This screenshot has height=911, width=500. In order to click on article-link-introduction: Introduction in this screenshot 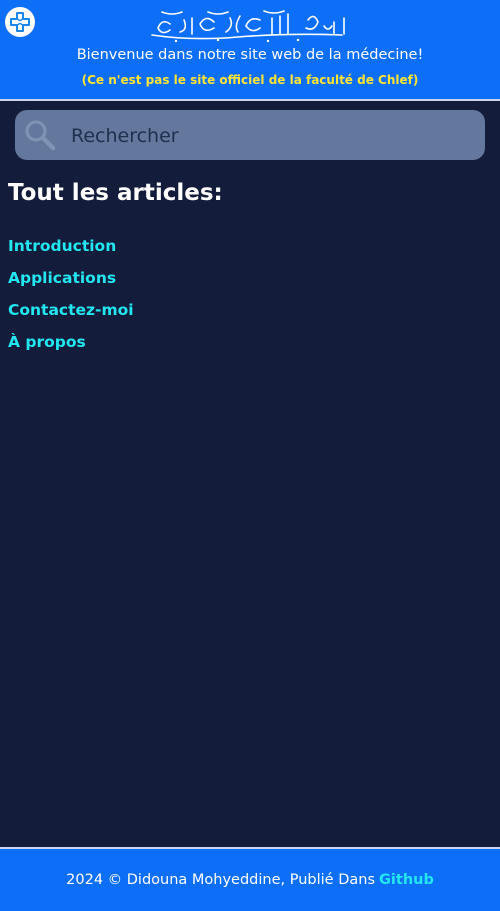, I will do `click(62, 246)`.